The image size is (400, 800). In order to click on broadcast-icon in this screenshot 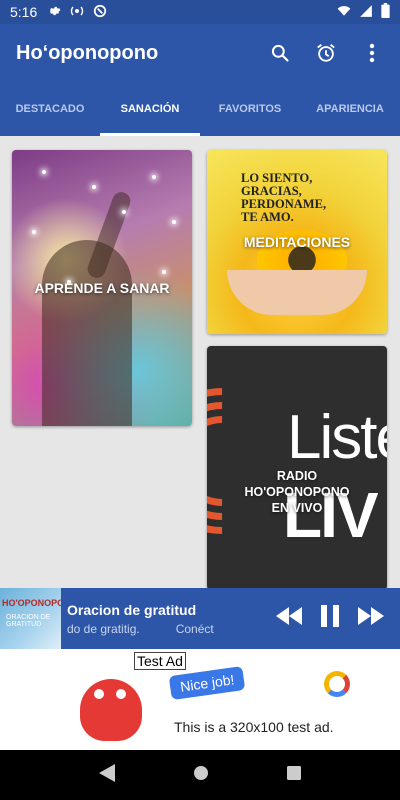, I will do `click(77, 12)`.